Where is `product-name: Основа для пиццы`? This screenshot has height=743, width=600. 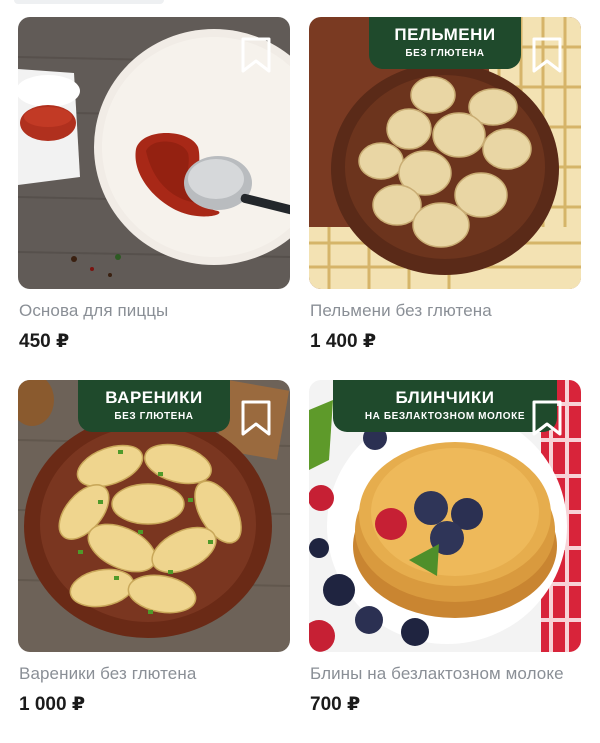
product-name: Основа для пиццы is located at coordinates (154, 311).